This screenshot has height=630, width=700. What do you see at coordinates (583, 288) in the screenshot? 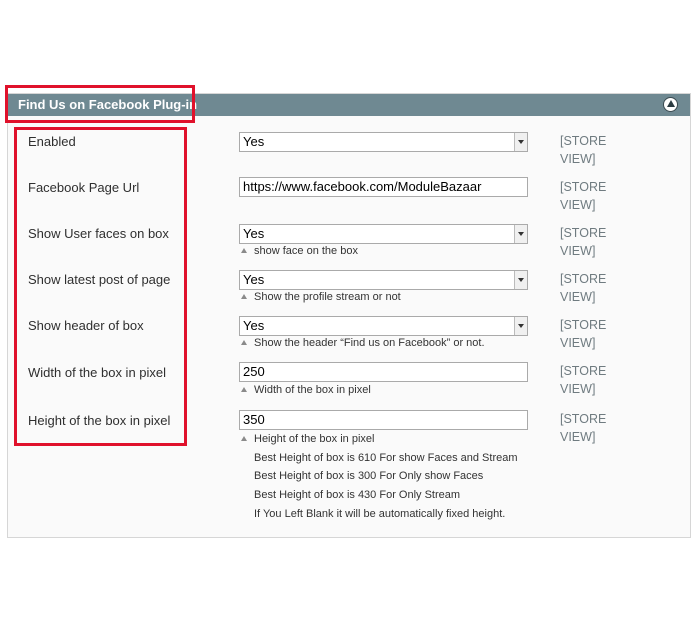
I see `scope-show-latest-post: [STORE VIEW]` at bounding box center [583, 288].